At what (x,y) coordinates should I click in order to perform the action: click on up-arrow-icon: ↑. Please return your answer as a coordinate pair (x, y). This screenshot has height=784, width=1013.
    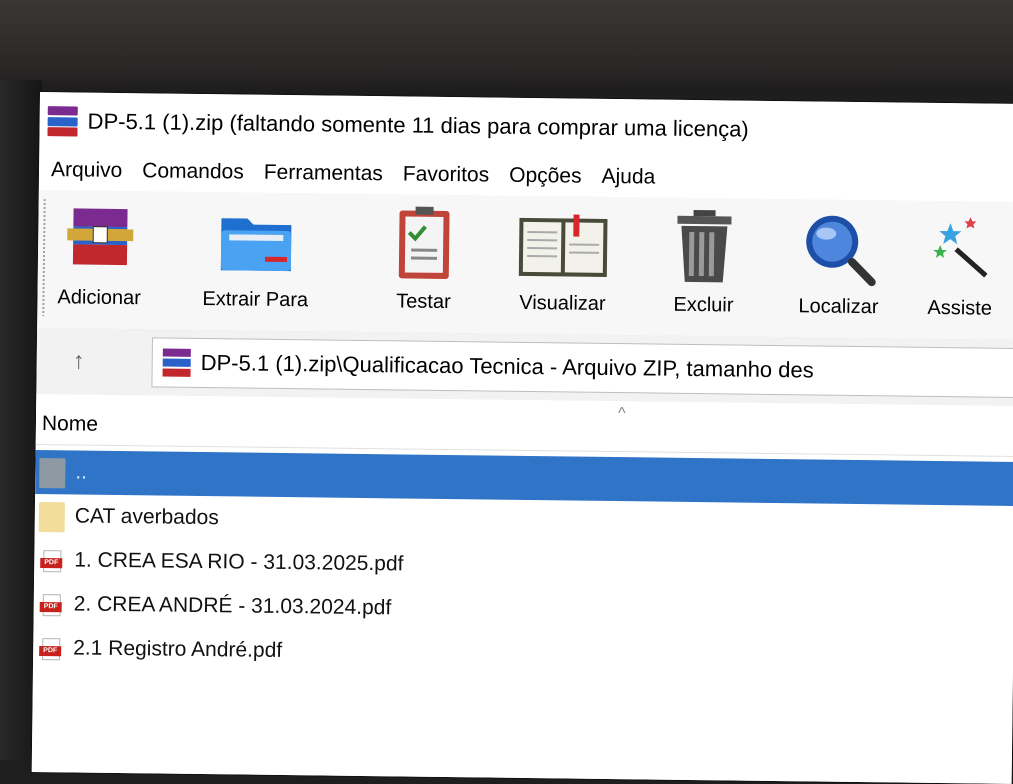
    Looking at the image, I should click on (79, 361).